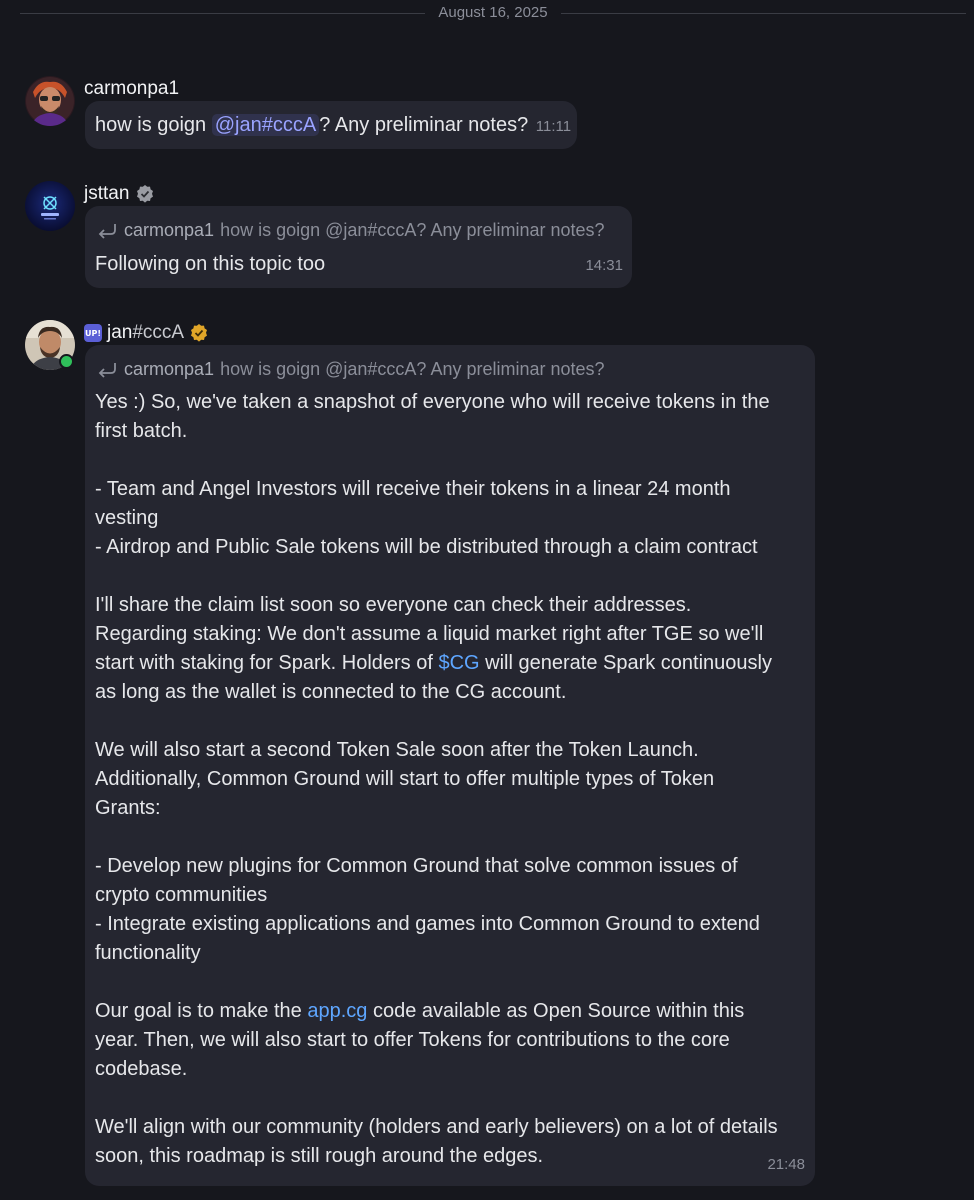 The width and height of the screenshot is (974, 1200). I want to click on text-segment: how is goign, so click(153, 125).